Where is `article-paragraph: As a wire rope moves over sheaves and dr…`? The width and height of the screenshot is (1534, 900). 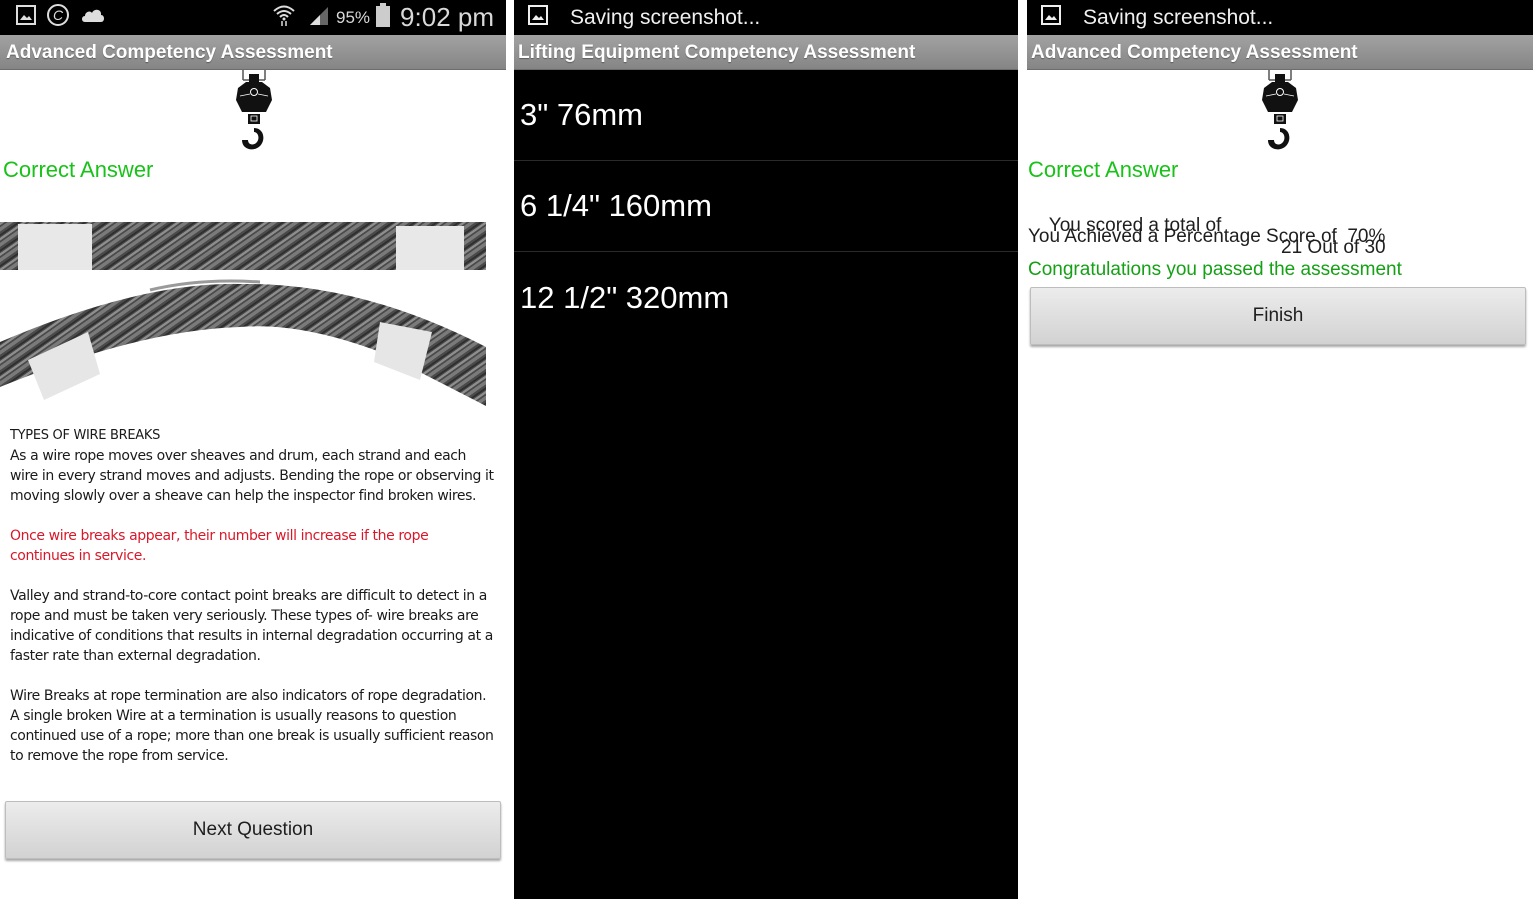
article-paragraph: As a wire rope moves over sheaves and dr… is located at coordinates (252, 476).